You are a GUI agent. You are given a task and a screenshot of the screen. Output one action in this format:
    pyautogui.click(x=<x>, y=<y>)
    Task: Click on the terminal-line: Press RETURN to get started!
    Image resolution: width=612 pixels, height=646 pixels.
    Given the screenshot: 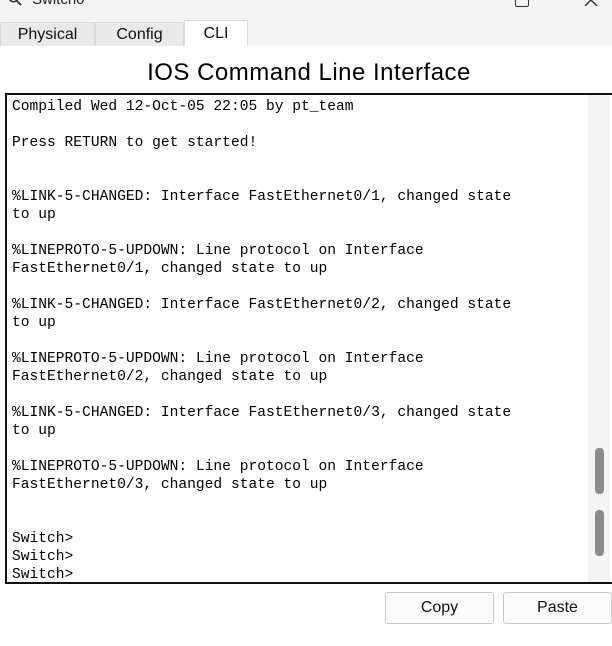 What is the action you would take?
    pyautogui.click(x=135, y=143)
    